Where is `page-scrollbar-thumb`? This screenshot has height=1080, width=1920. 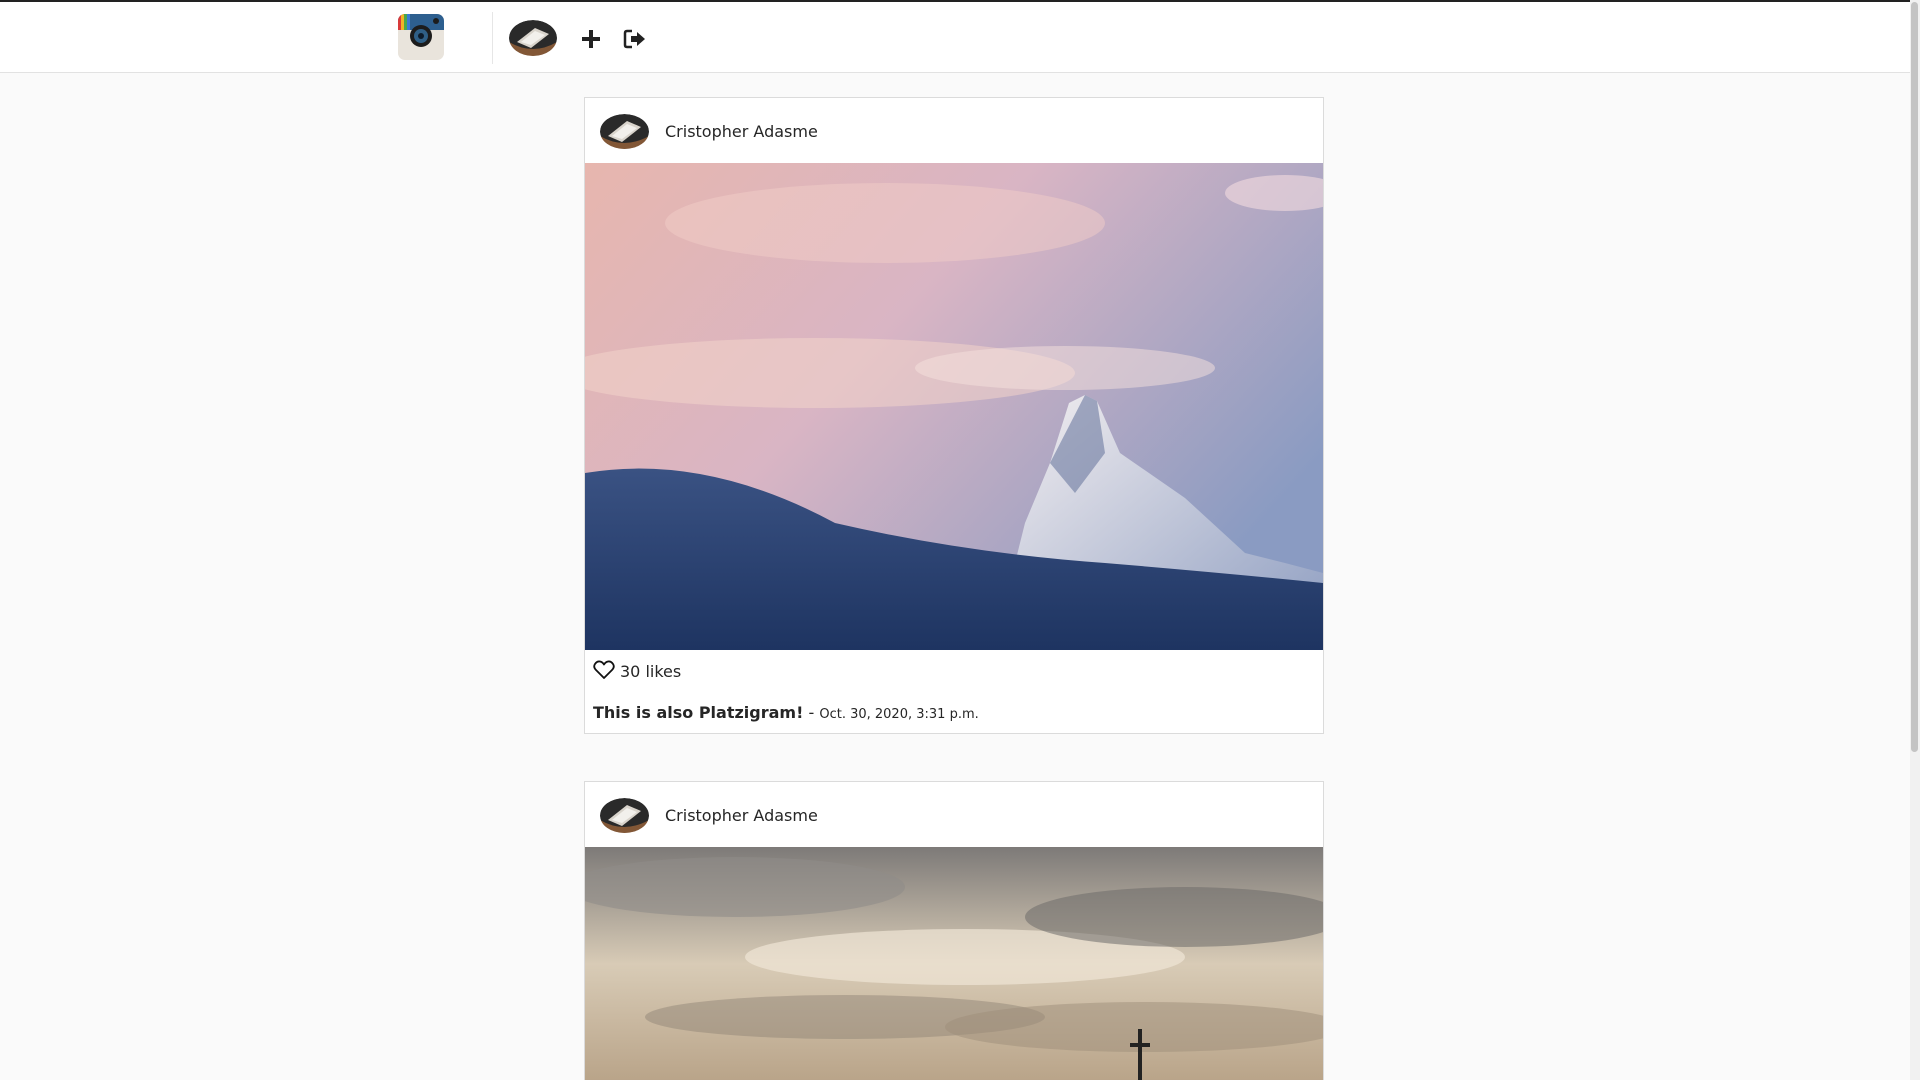
page-scrollbar-thumb is located at coordinates (1914, 377).